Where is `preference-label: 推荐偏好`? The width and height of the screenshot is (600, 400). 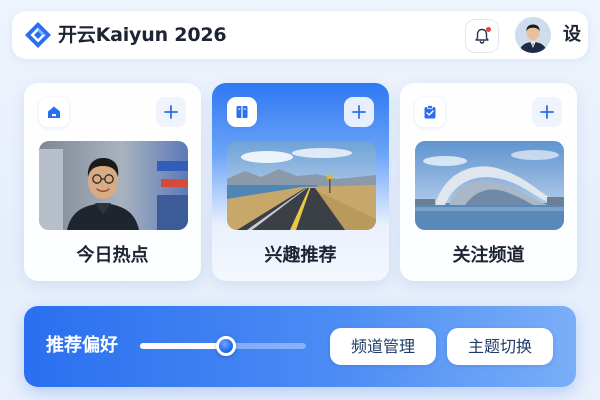
preference-label: 推荐偏好 is located at coordinates (82, 345).